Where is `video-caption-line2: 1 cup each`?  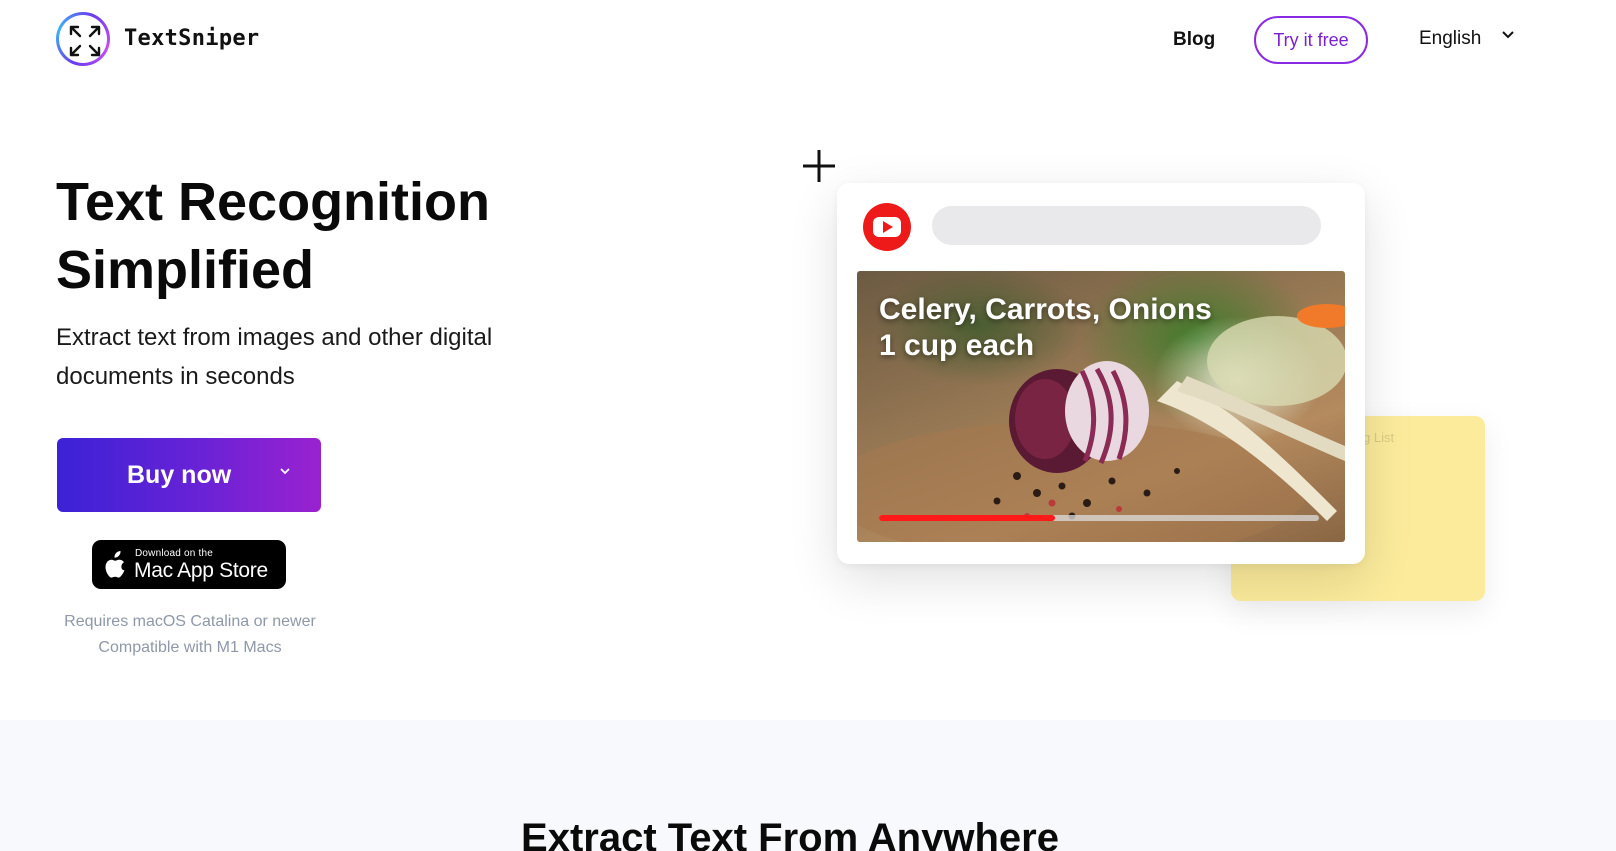
video-caption-line2: 1 cup each is located at coordinates (957, 345).